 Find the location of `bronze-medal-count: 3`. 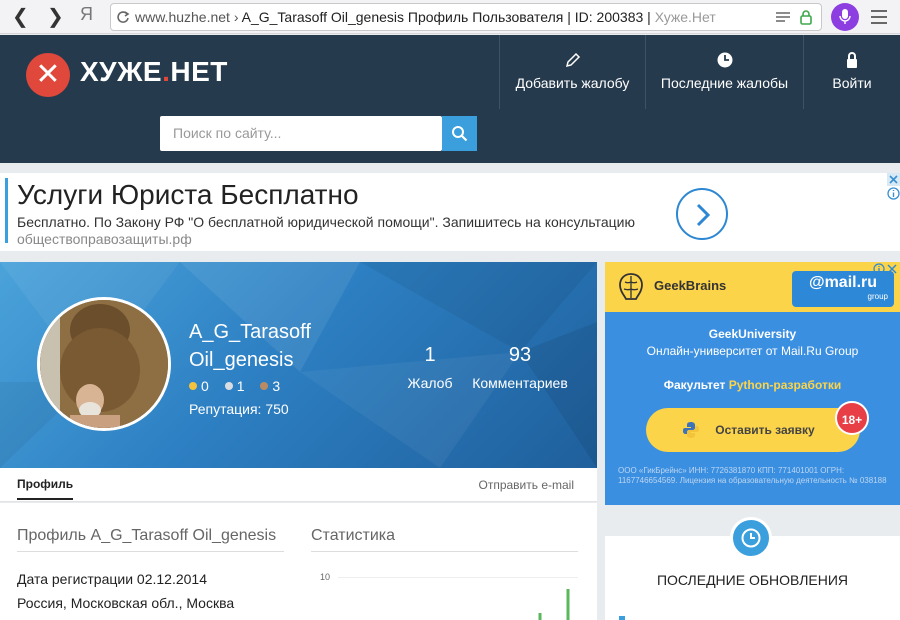

bronze-medal-count: 3 is located at coordinates (276, 386).